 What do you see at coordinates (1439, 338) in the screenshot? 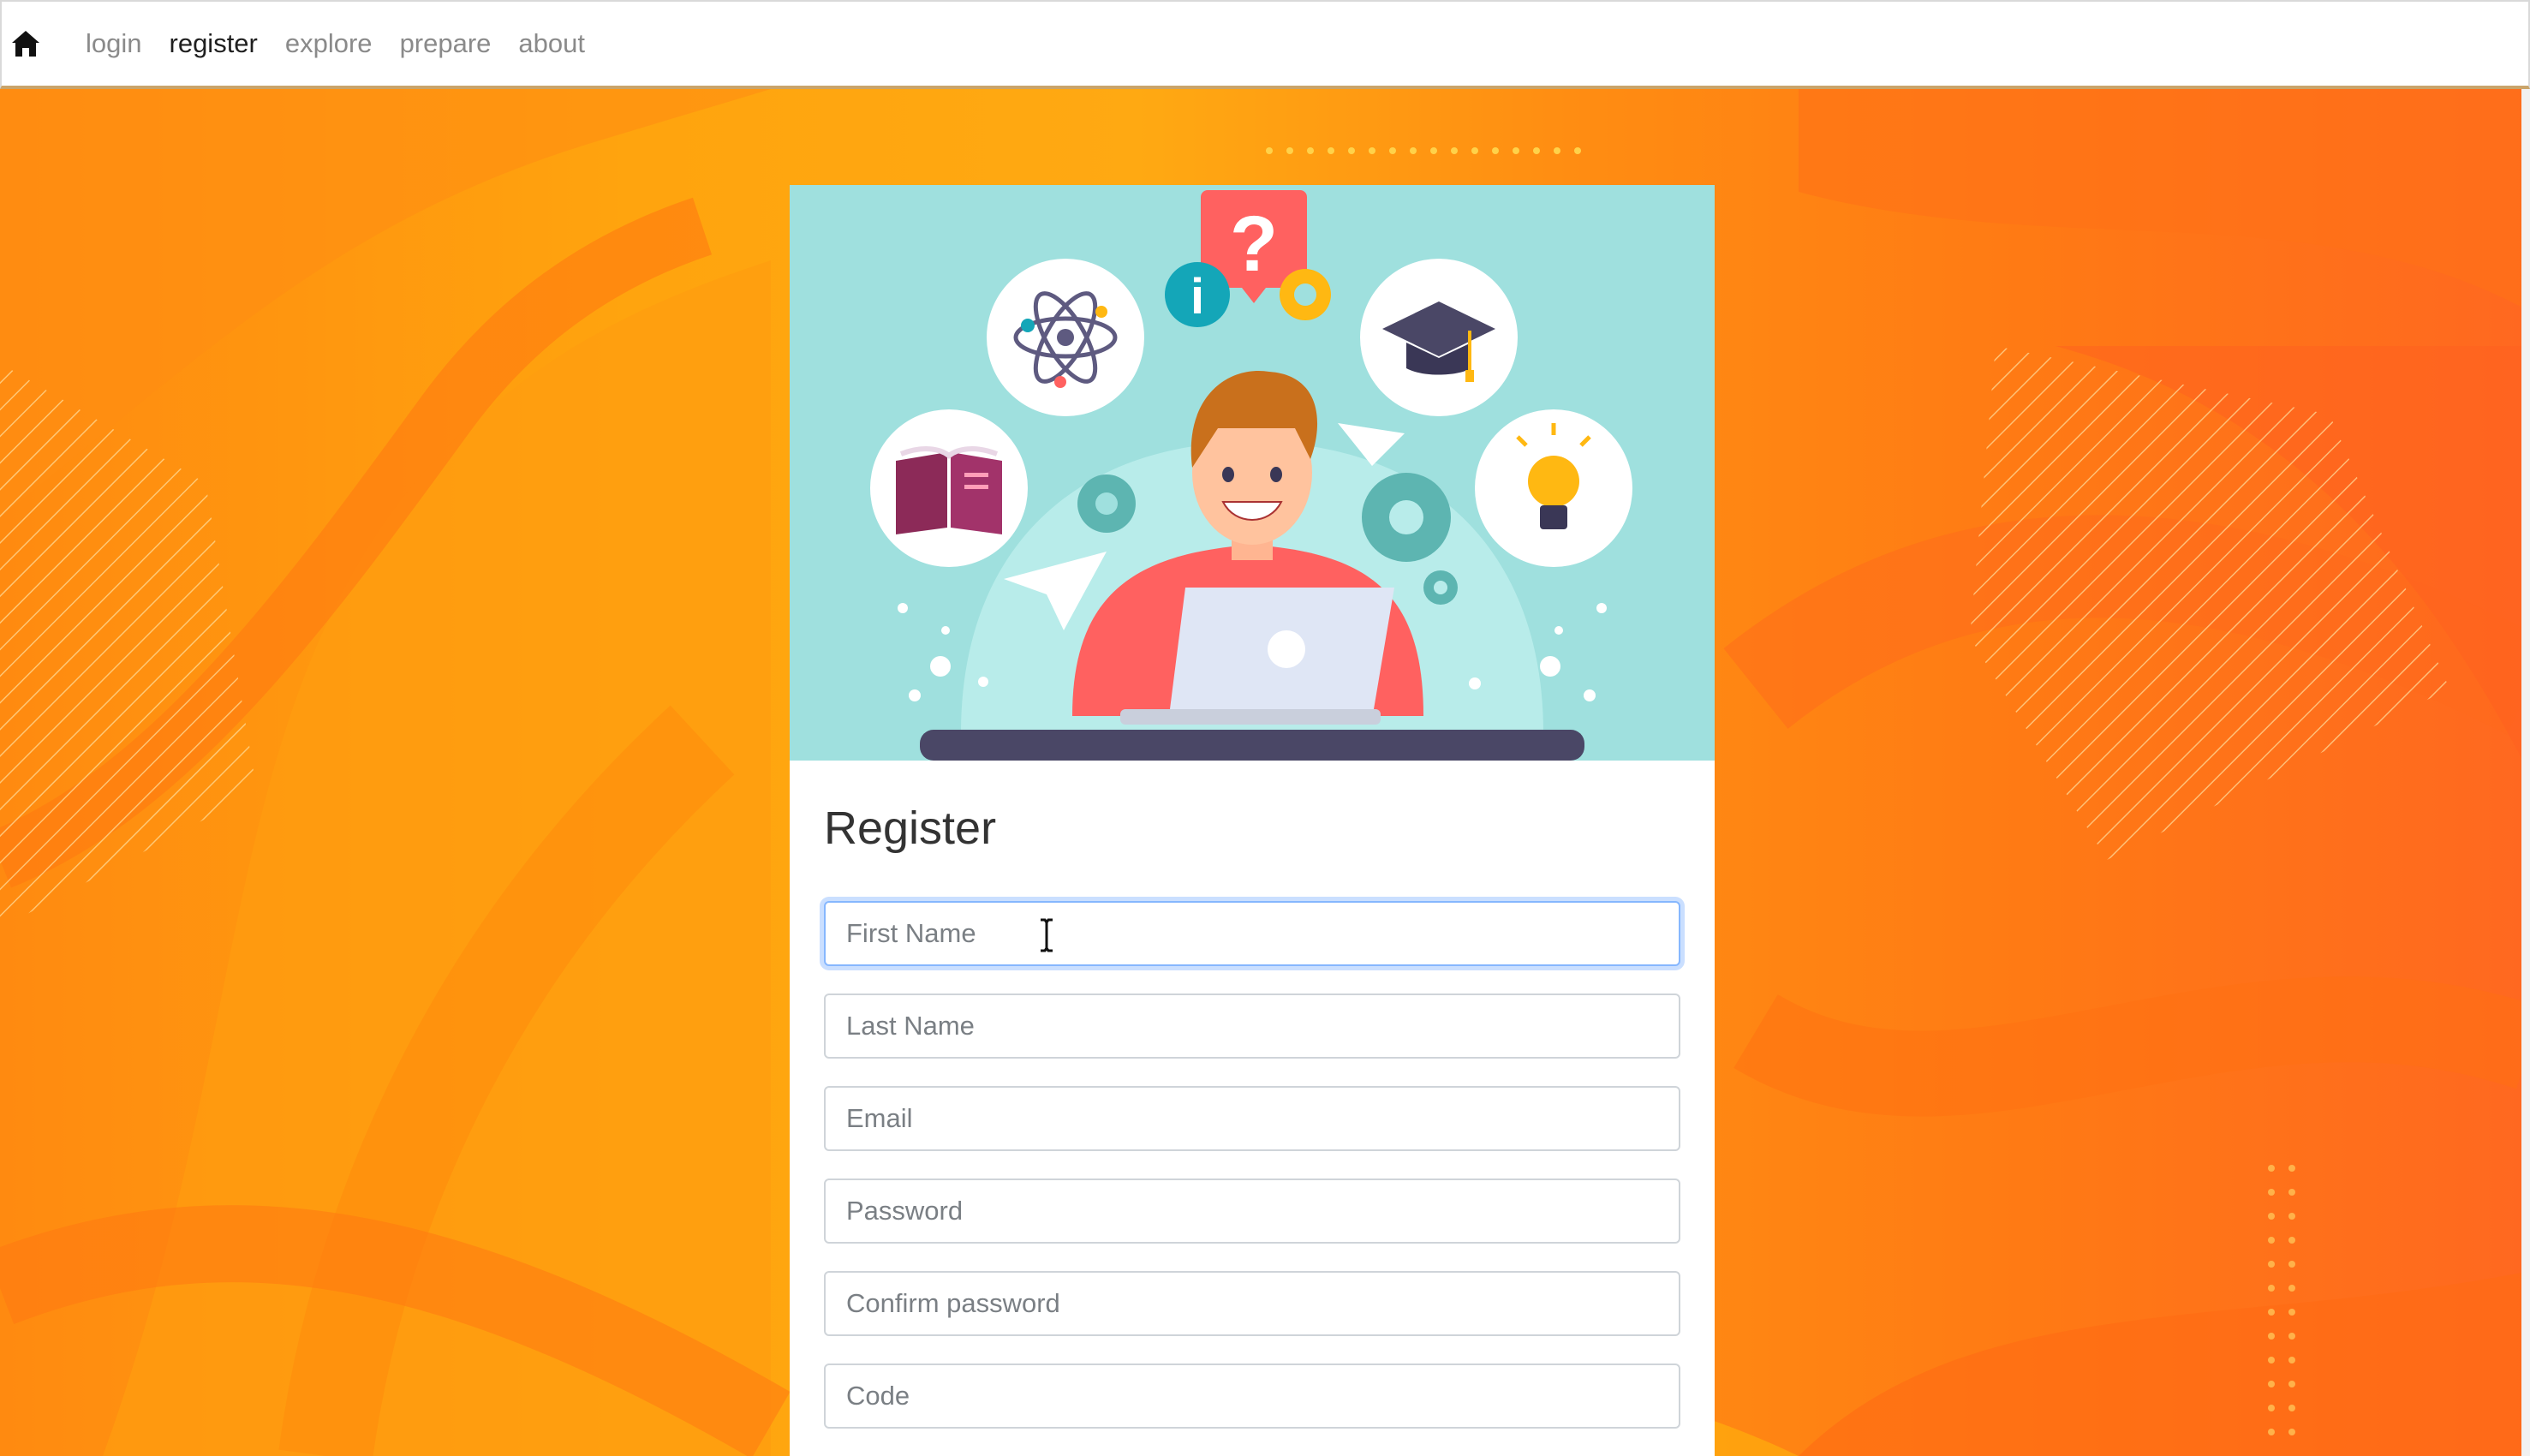
I see `graduation-cap-icon` at bounding box center [1439, 338].